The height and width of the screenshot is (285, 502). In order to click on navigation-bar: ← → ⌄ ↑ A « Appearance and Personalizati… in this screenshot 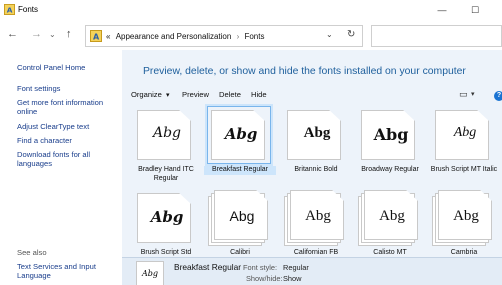, I will do `click(251, 36)`.